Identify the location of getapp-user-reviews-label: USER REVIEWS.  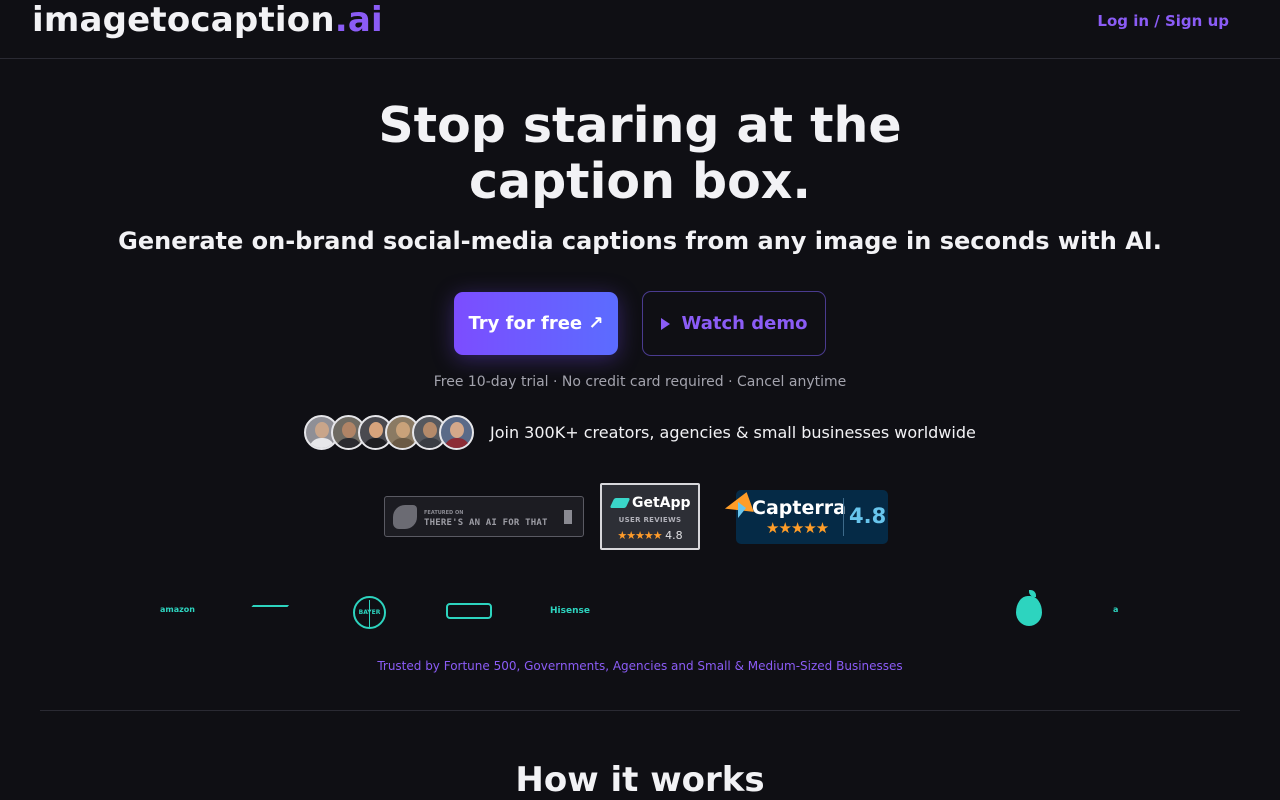
(650, 520).